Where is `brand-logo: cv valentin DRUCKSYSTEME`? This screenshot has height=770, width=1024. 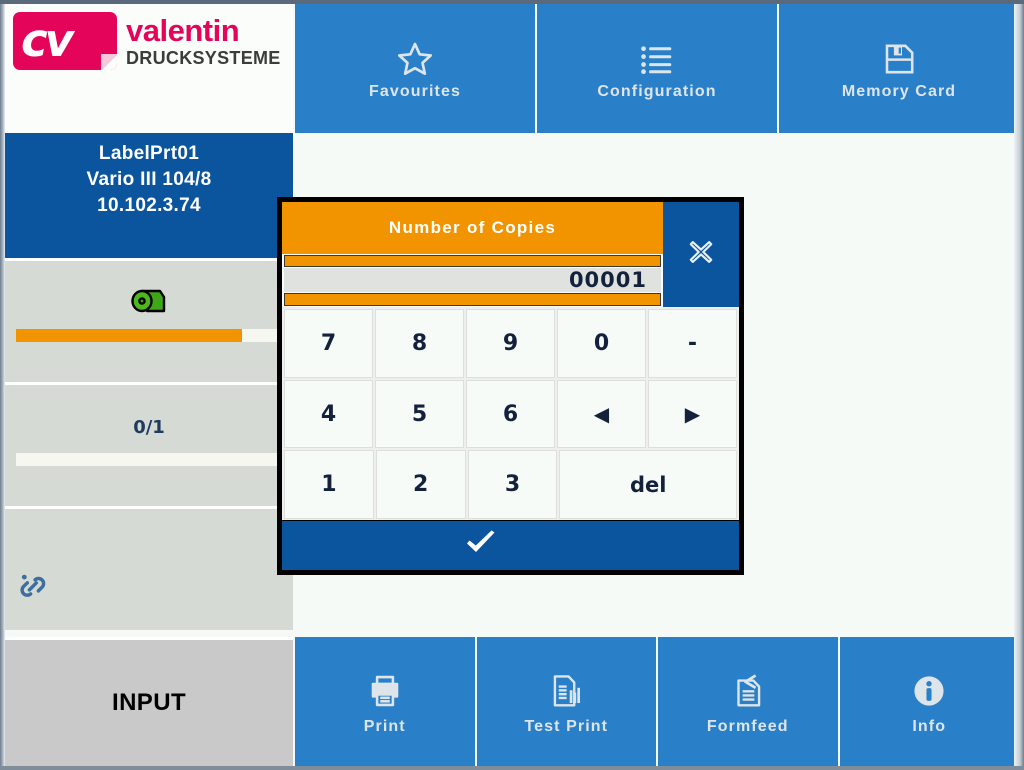 brand-logo: cv valentin DRUCKSYSTEME is located at coordinates (149, 68).